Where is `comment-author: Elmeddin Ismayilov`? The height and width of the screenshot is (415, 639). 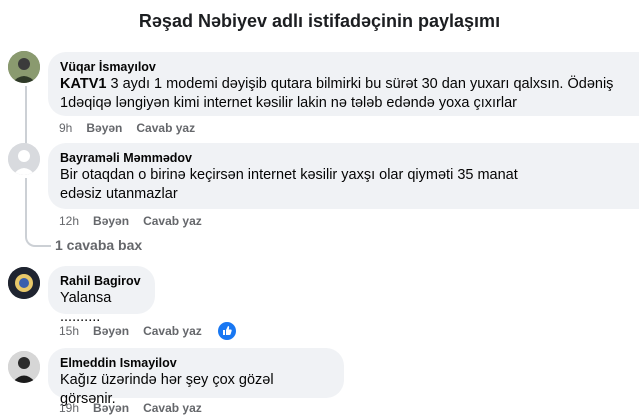 comment-author: Elmeddin Ismayilov is located at coordinates (196, 363).